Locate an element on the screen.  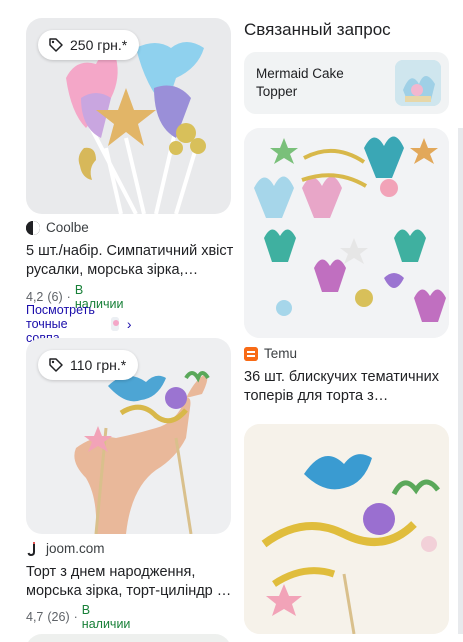
source-2: joom.com is located at coordinates (65, 548).